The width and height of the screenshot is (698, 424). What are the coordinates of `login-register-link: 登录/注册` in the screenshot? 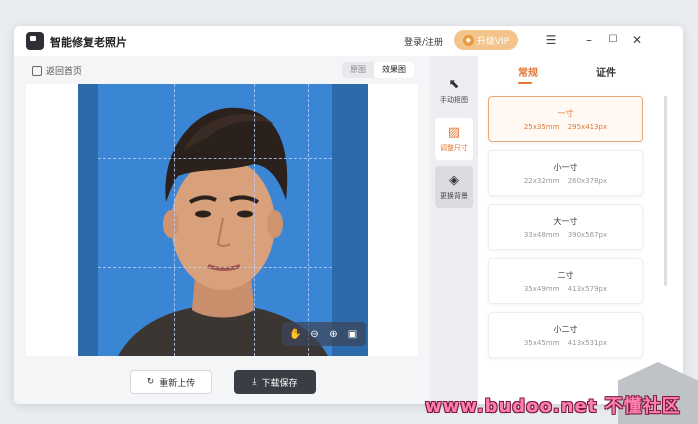 It's located at (423, 41).